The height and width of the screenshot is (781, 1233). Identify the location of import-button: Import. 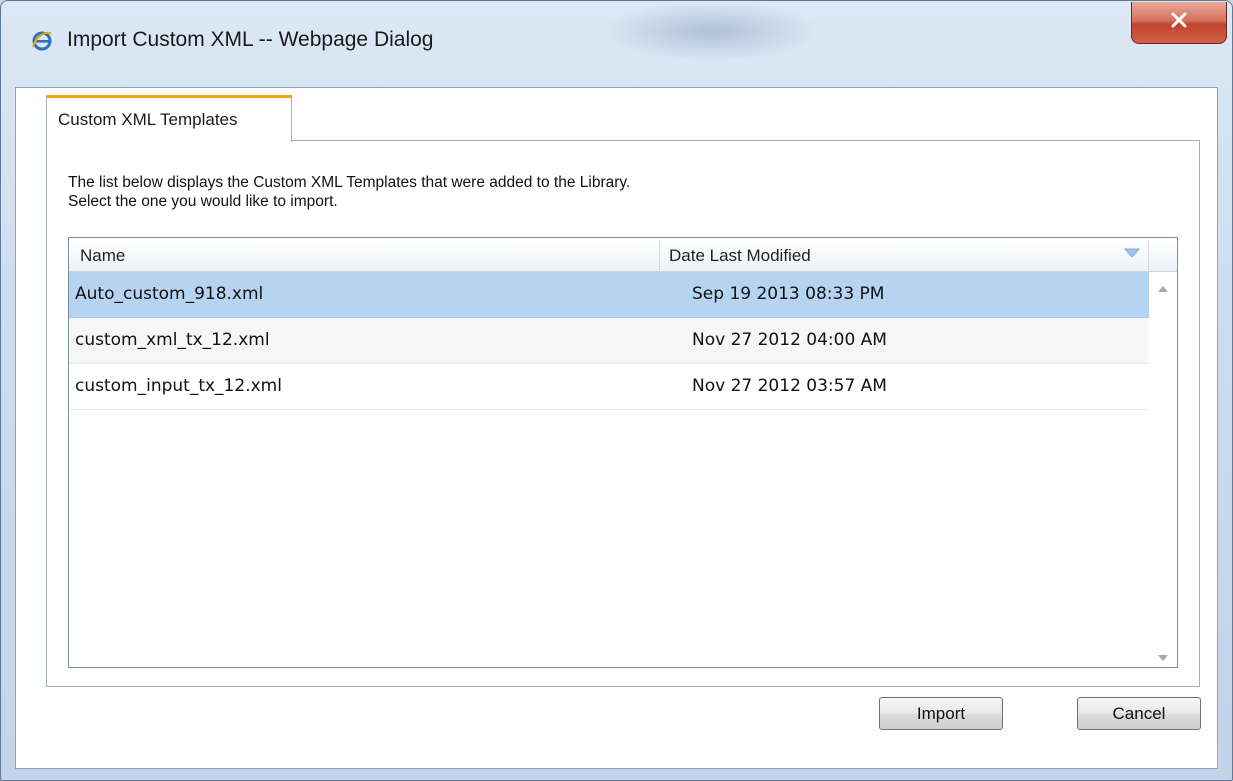
(941, 713).